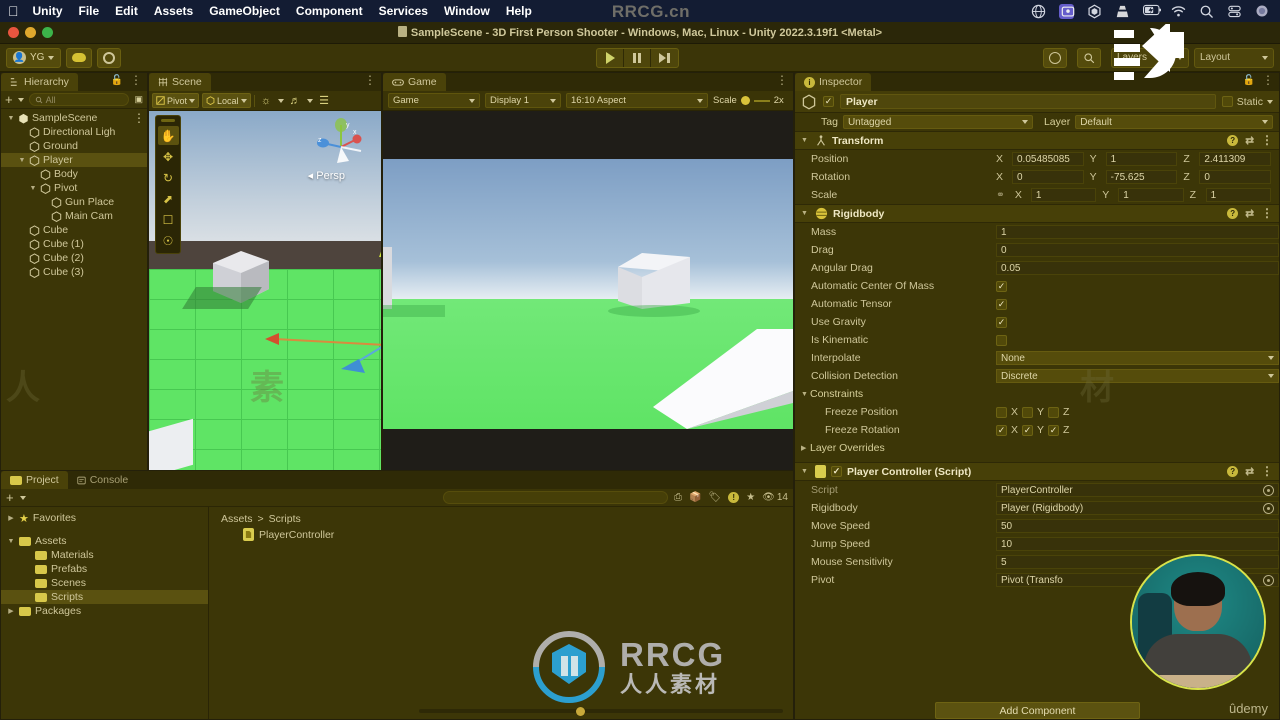  What do you see at coordinates (556, 497) in the screenshot?
I see `project-search-input` at bounding box center [556, 497].